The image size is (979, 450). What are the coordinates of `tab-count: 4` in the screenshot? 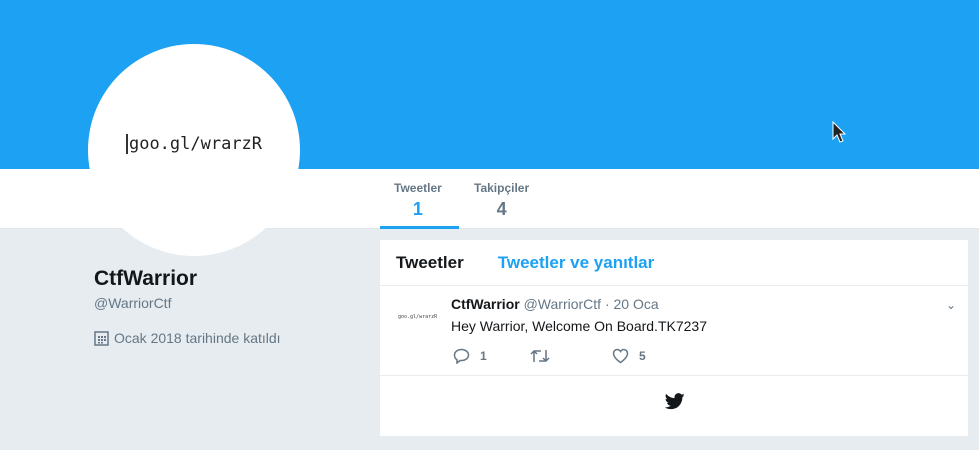 It's located at (501, 209).